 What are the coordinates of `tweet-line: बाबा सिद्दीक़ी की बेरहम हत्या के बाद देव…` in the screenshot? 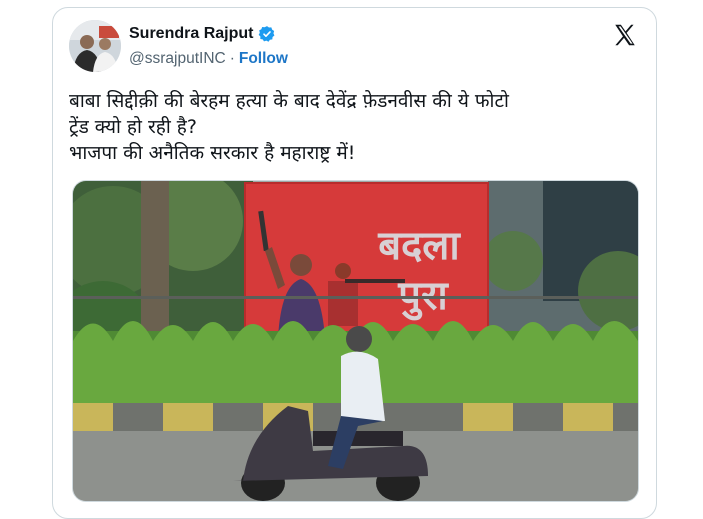 It's located at (289, 101).